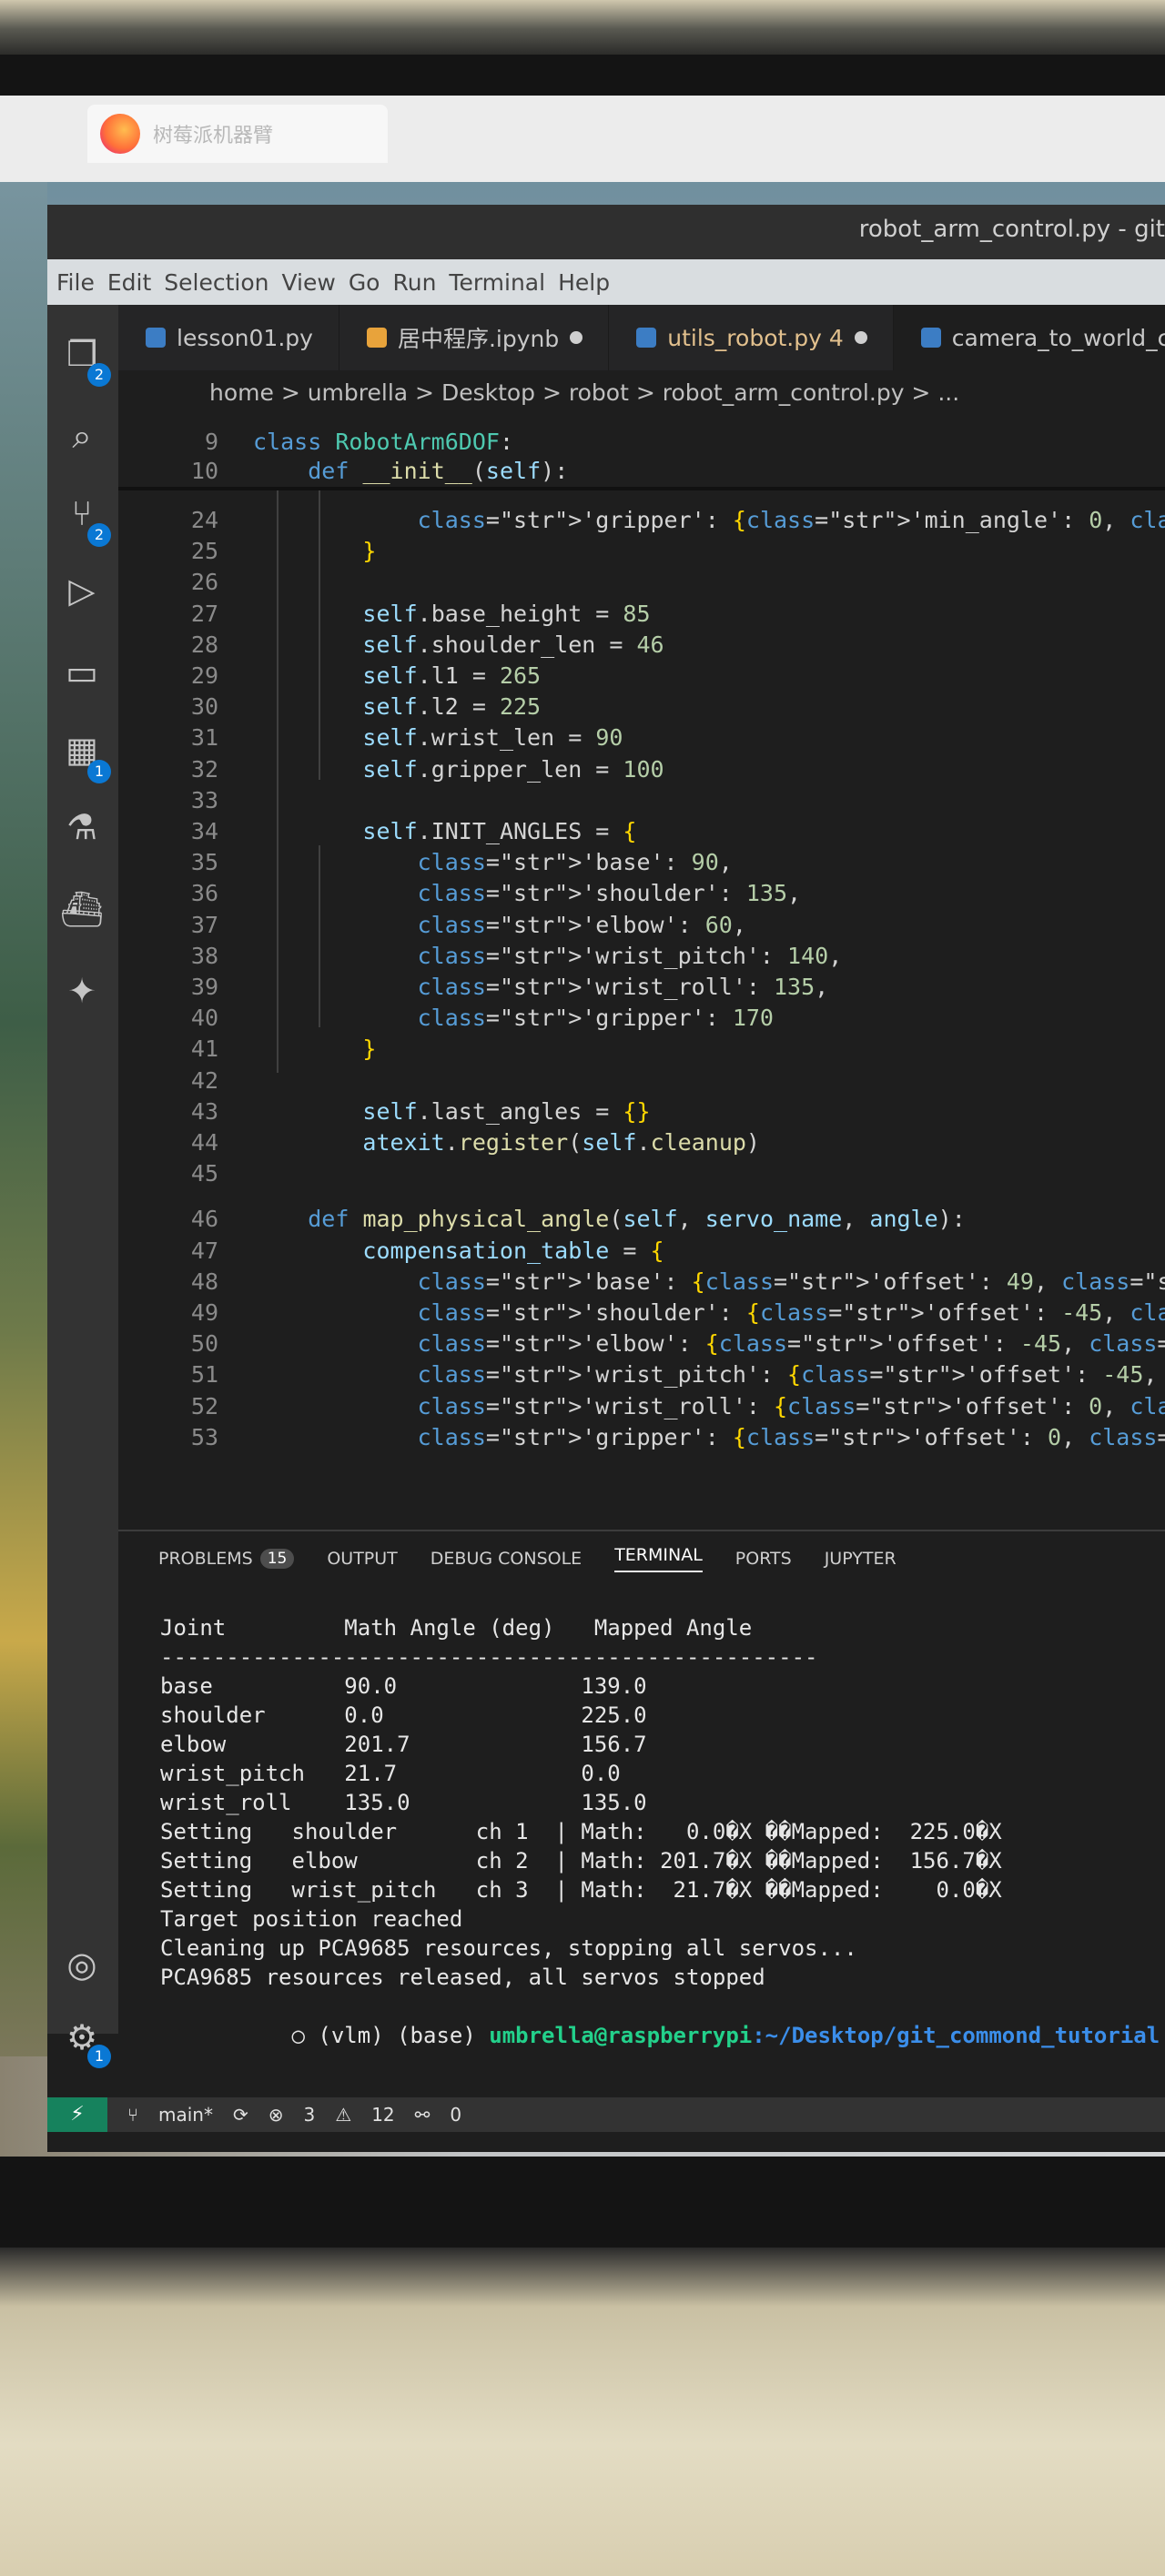 The image size is (1165, 2576). Describe the element at coordinates (82, 991) in the screenshot. I see `gitlens-icon: ✦` at that location.